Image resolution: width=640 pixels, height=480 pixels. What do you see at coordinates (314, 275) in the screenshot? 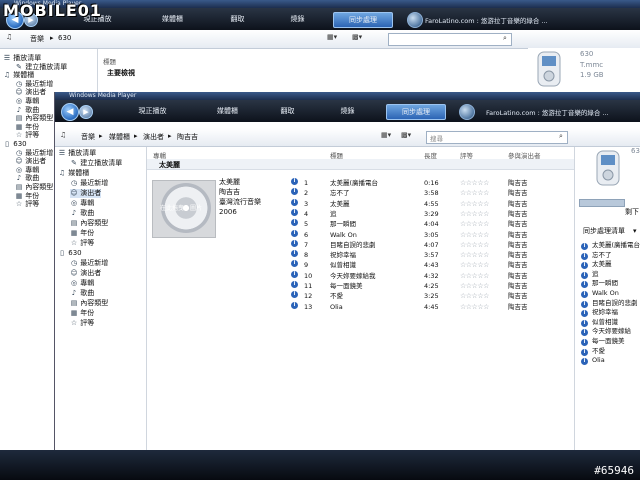
I see `track-row: i 10 今天妳要嫁給我 4:32 ☆☆☆☆☆ 陶吉吉` at bounding box center [314, 275].